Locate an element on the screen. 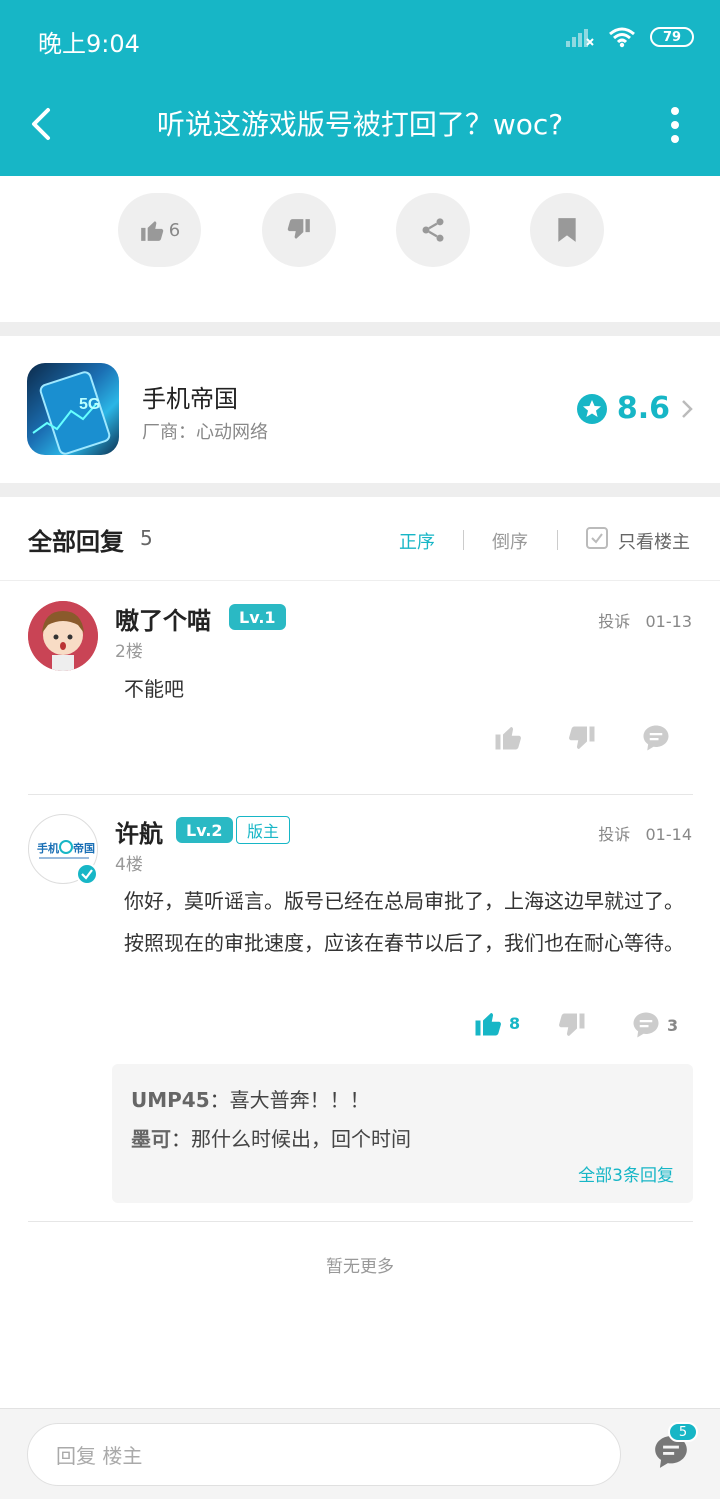  bookmark-icon is located at coordinates (567, 230).